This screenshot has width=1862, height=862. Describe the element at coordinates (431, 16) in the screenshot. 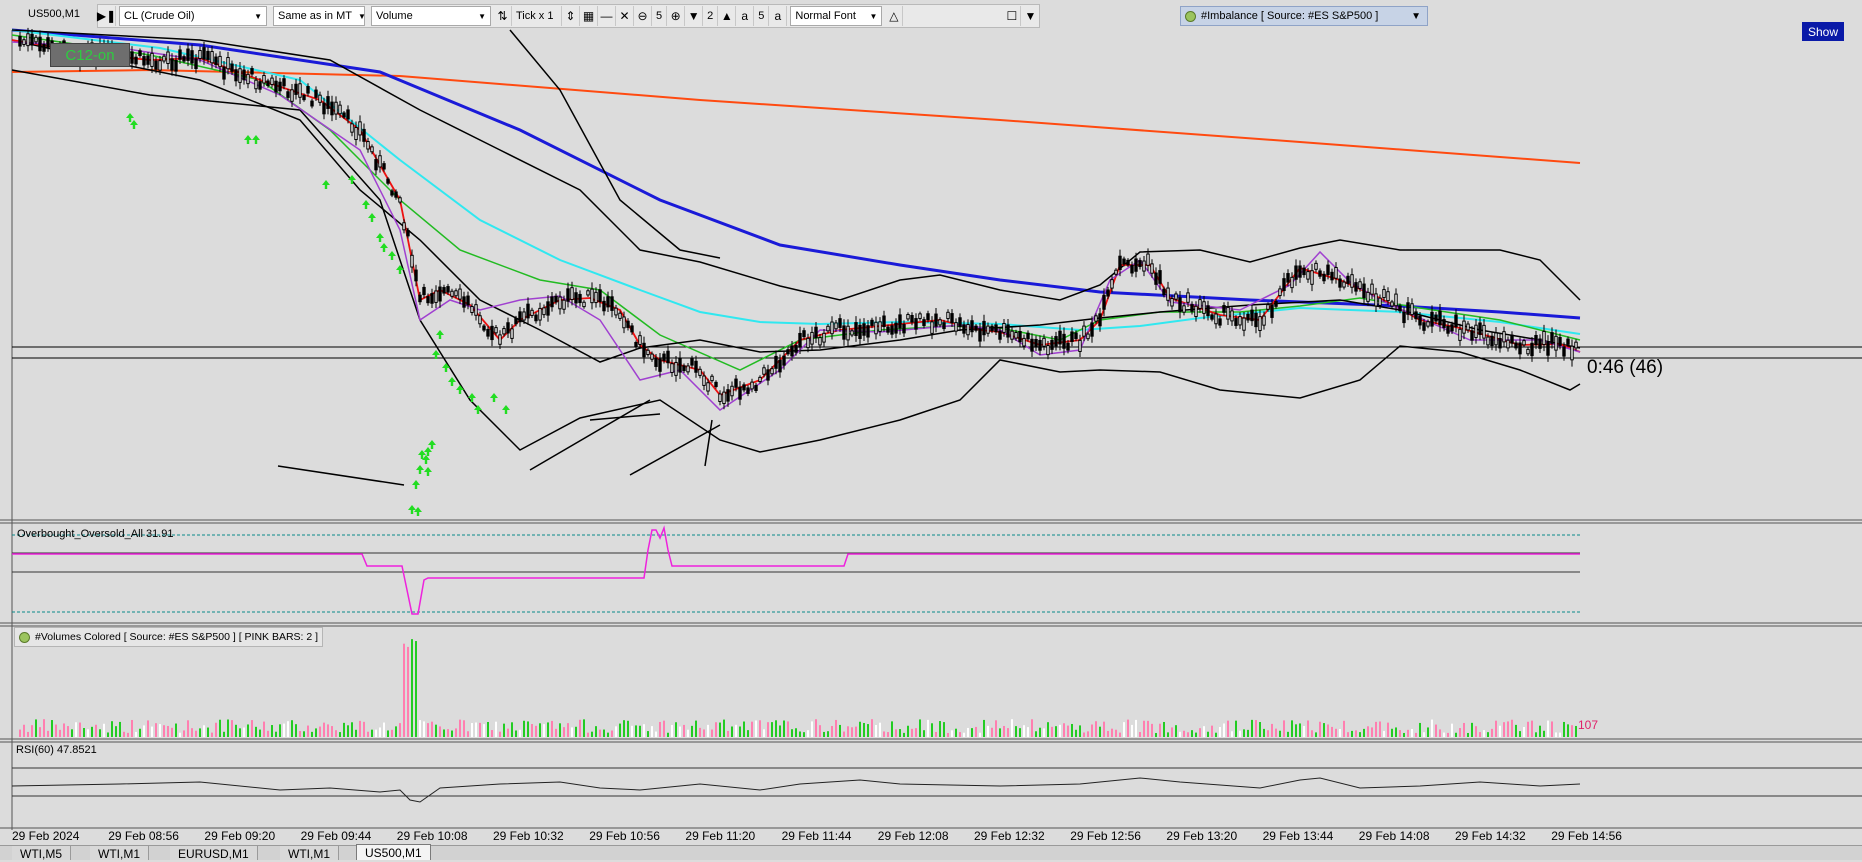

I see `chart-type-select: Volume ▼` at that location.